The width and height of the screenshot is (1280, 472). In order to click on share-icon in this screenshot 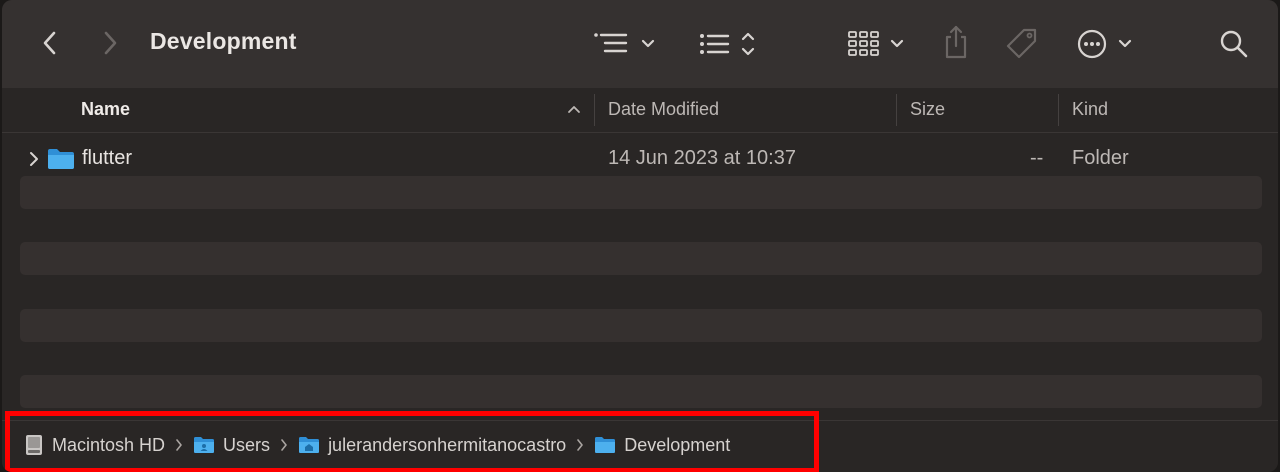, I will do `click(956, 42)`.